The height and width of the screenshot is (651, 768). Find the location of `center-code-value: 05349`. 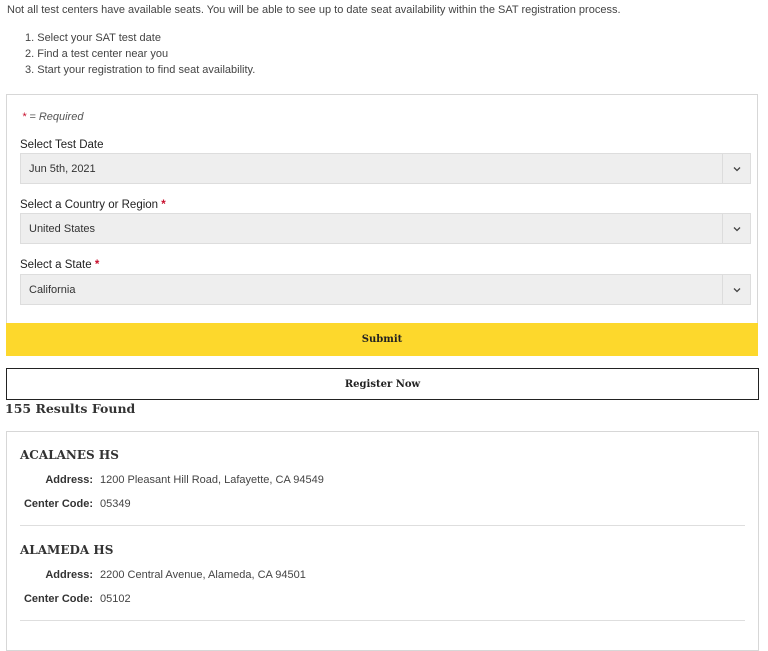

center-code-value: 05349 is located at coordinates (115, 504).